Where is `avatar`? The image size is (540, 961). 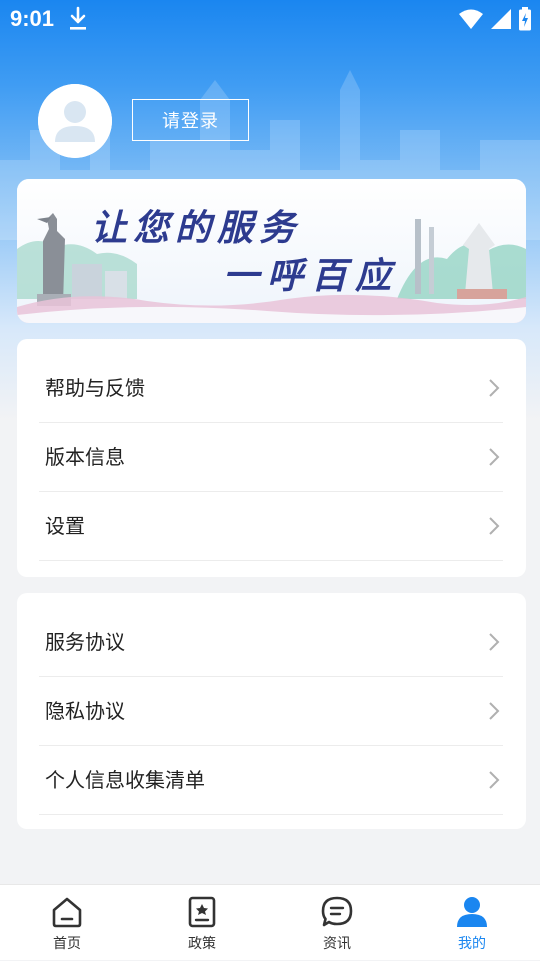 avatar is located at coordinates (75, 121).